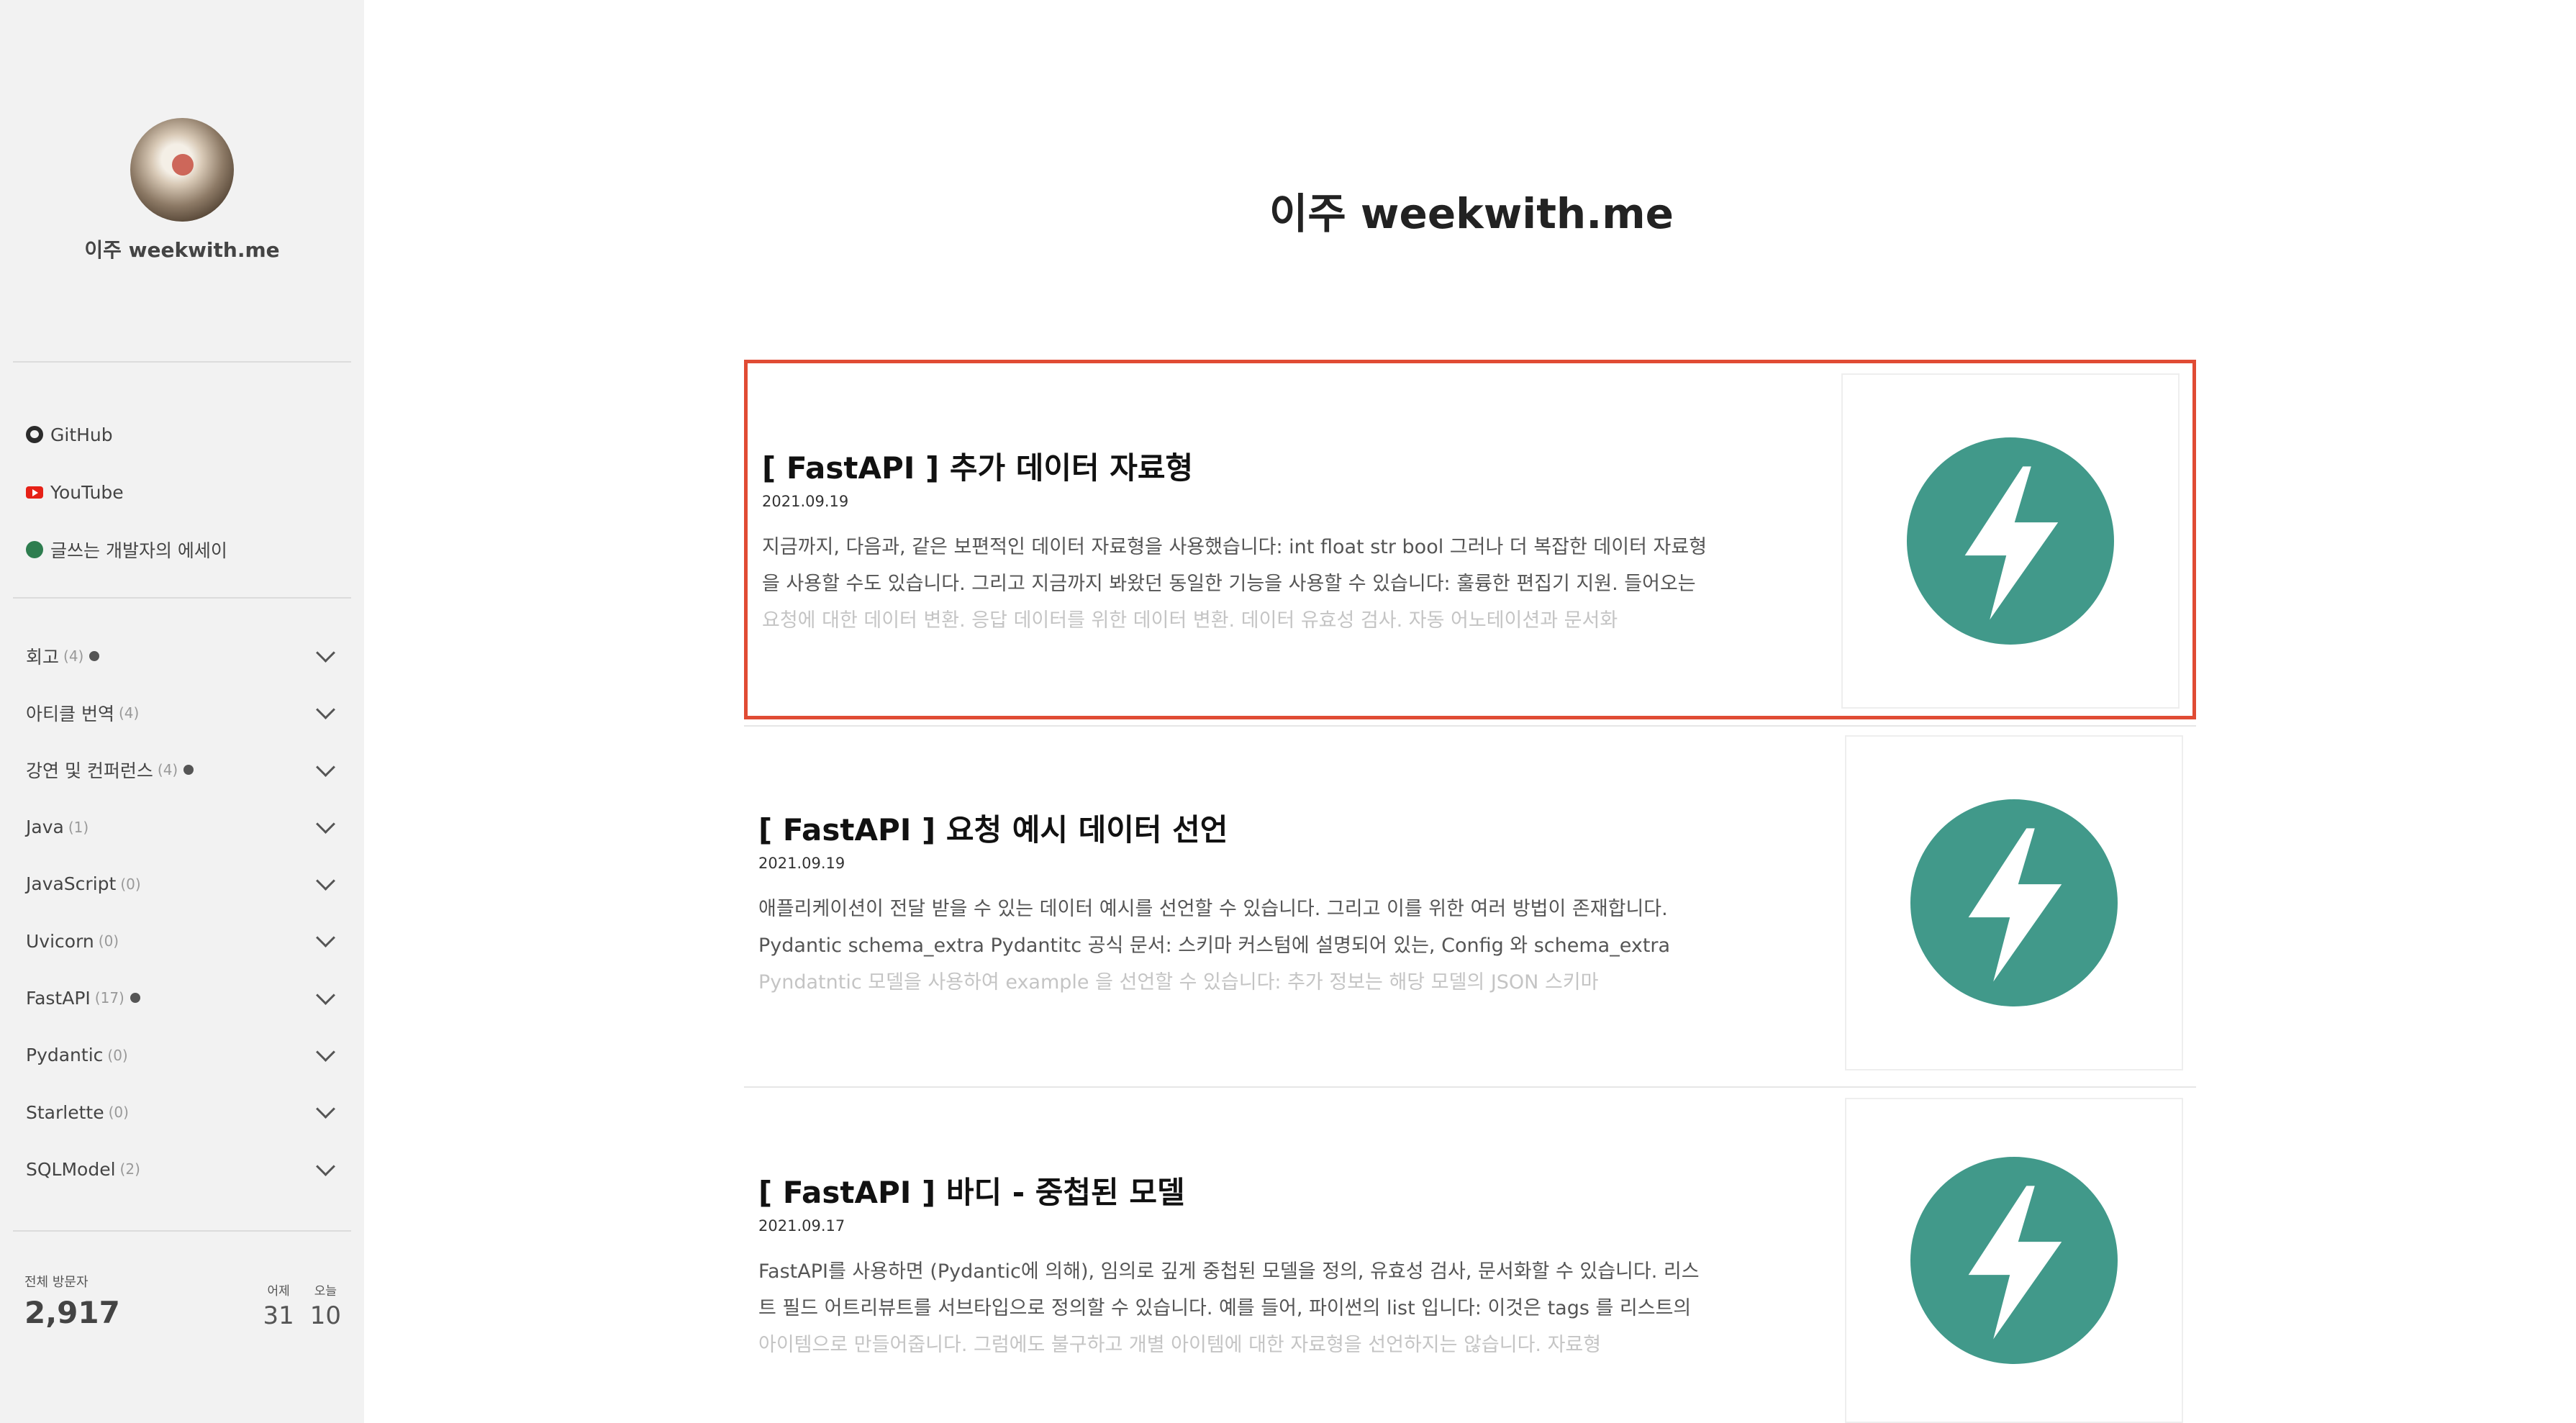  I want to click on category-count: (2), so click(129, 1169).